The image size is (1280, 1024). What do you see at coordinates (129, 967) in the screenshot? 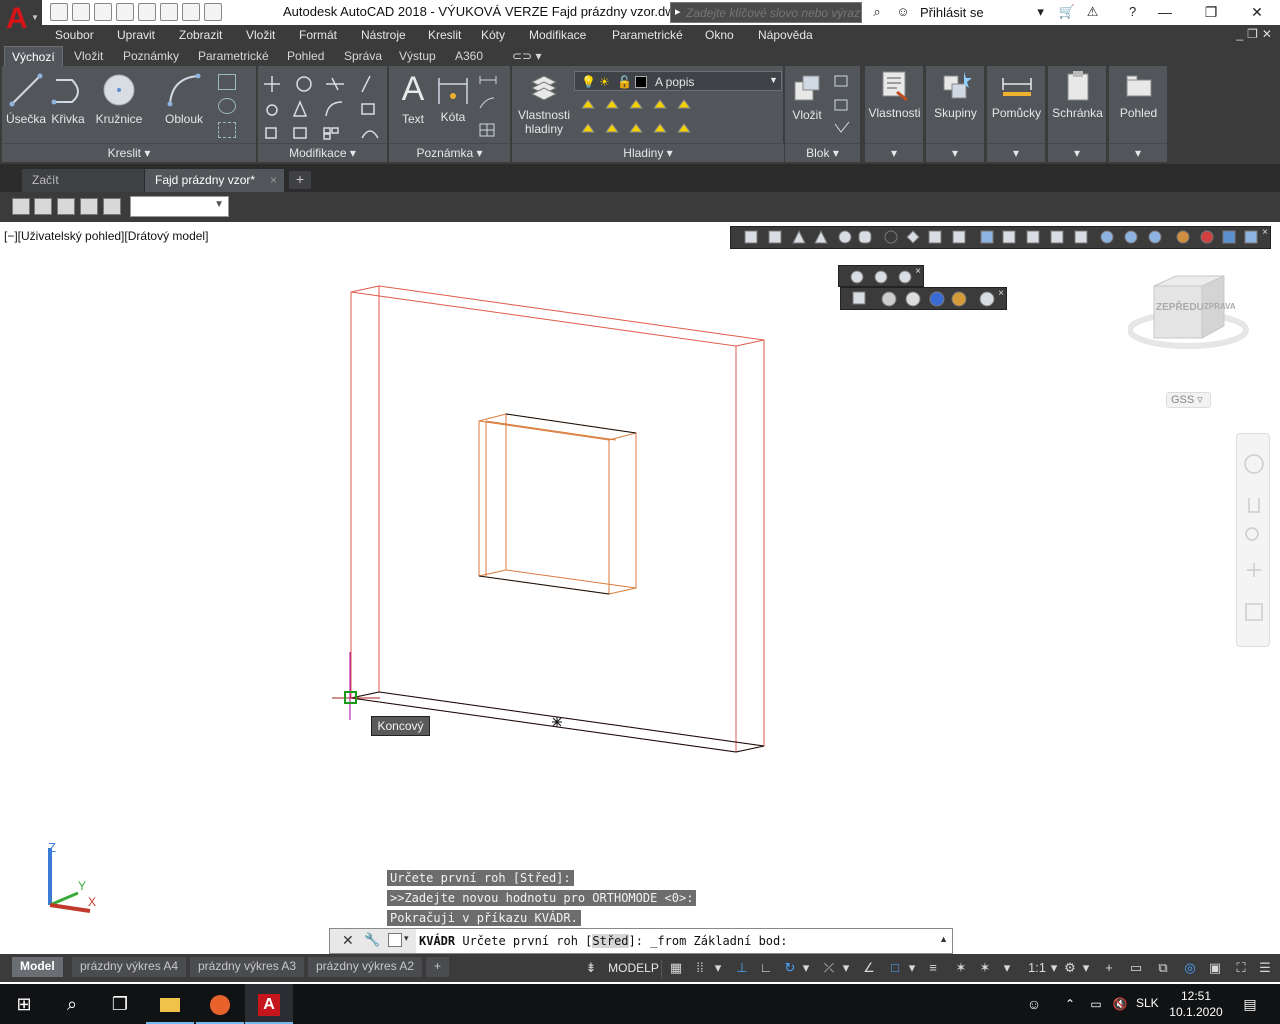
I see `layout-tab: prázdny výkres A4` at bounding box center [129, 967].